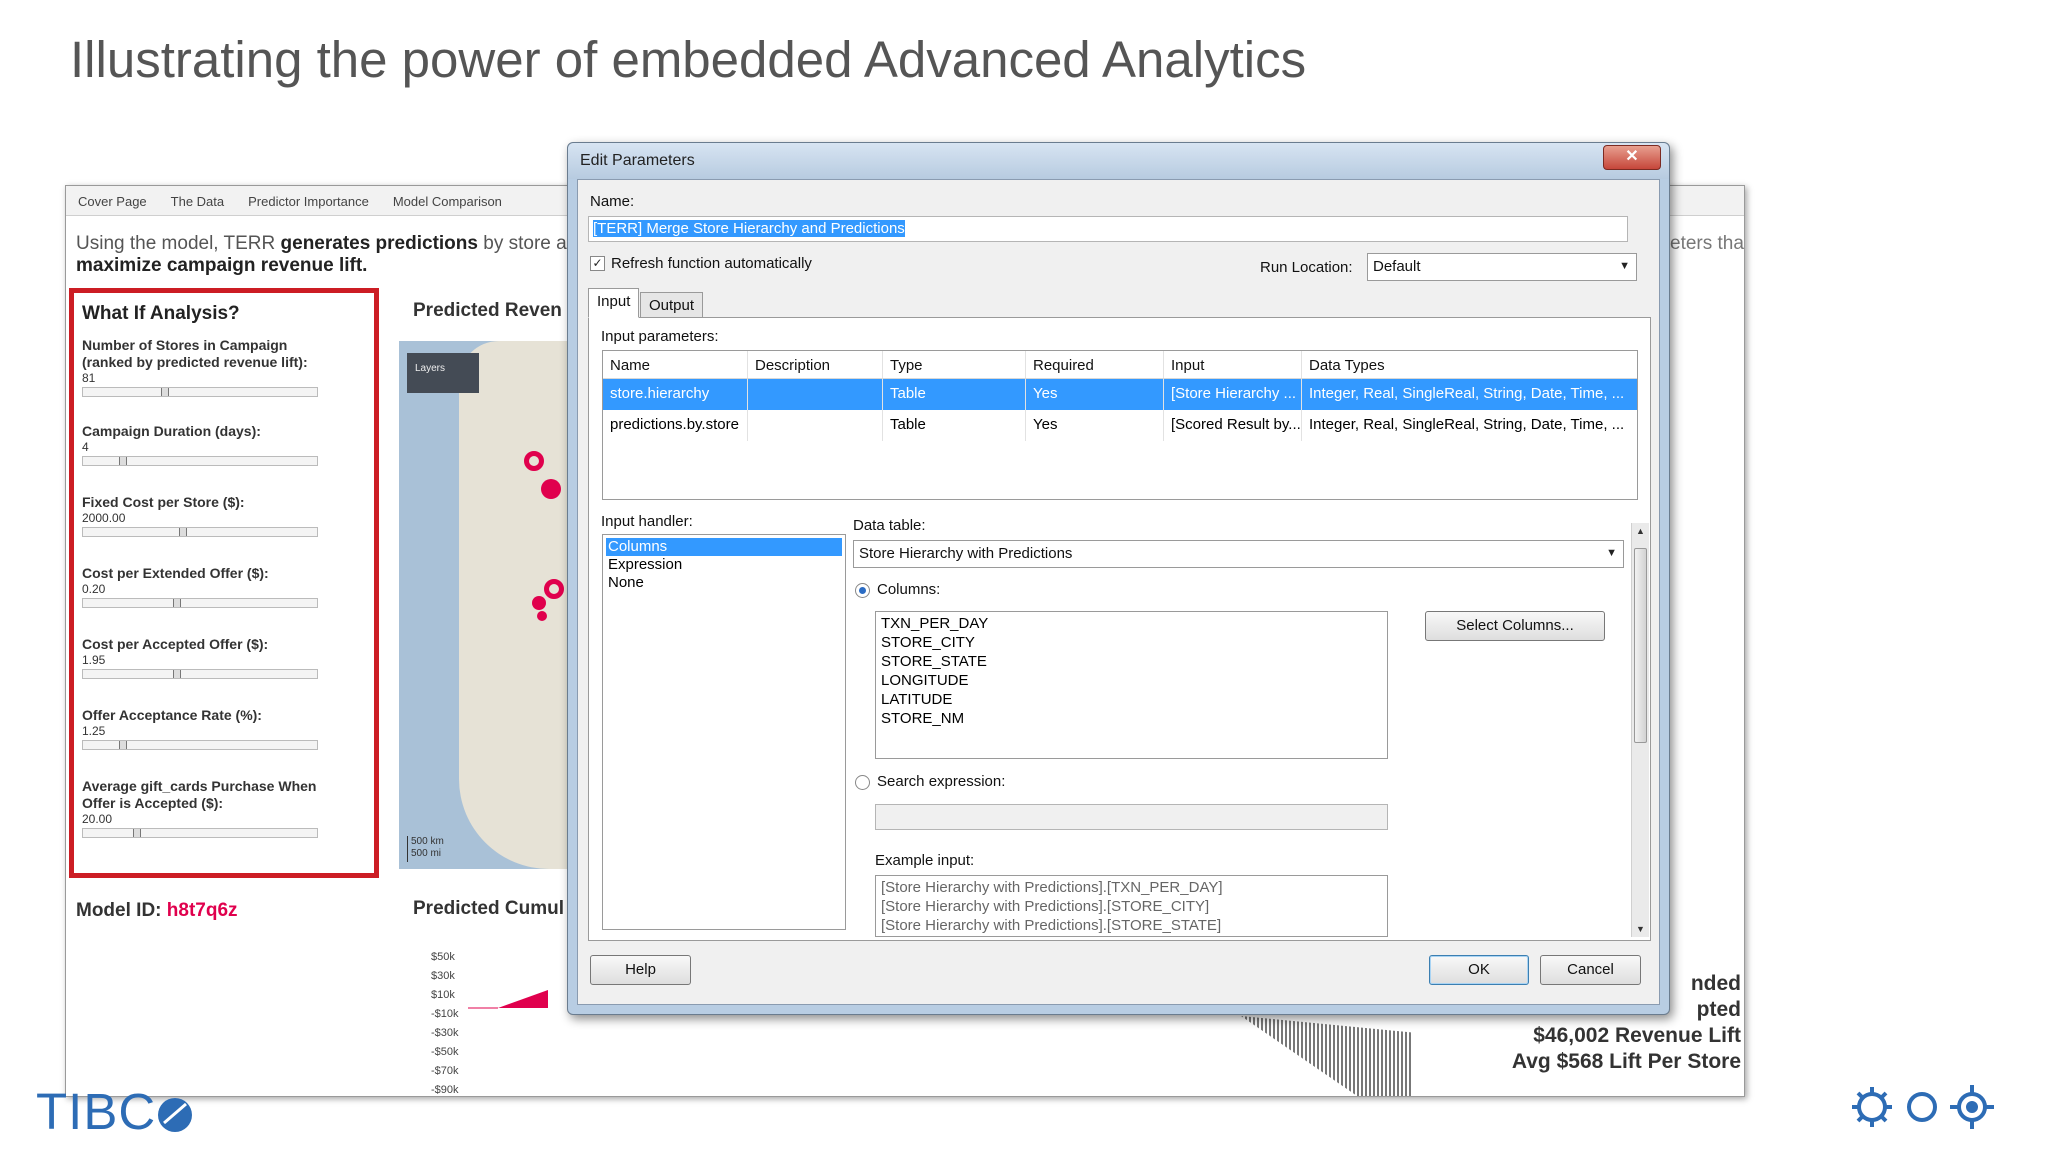  Describe the element at coordinates (597, 263) in the screenshot. I see `refresh-checkbox: ✓` at that location.